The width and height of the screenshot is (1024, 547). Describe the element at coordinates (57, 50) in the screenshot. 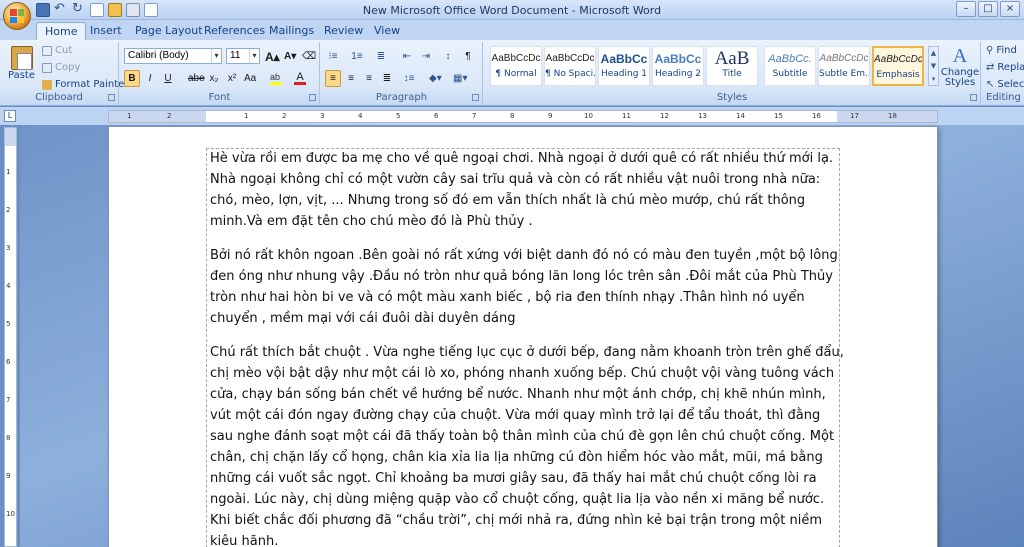

I see `cut-button: Cut` at that location.